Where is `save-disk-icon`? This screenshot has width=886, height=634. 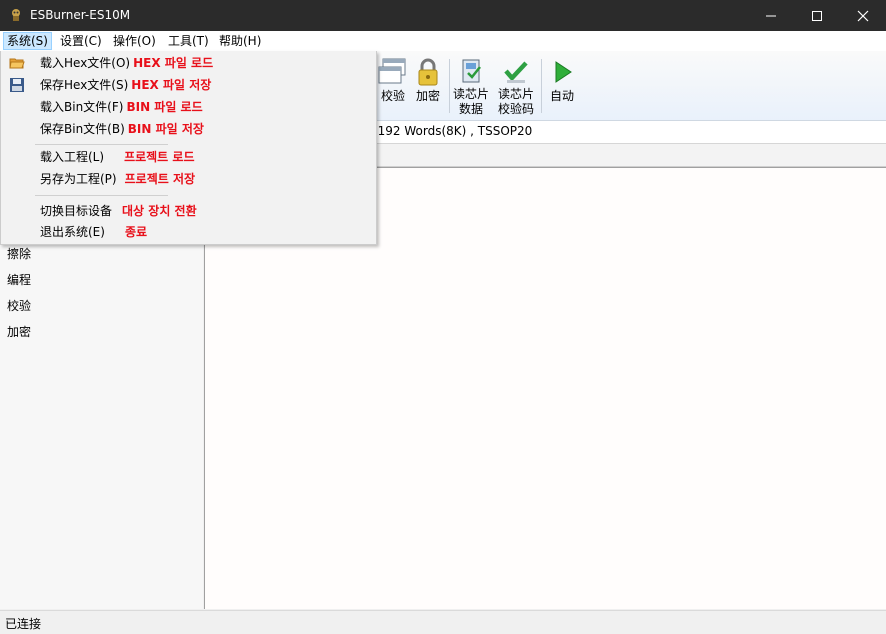 save-disk-icon is located at coordinates (17, 85).